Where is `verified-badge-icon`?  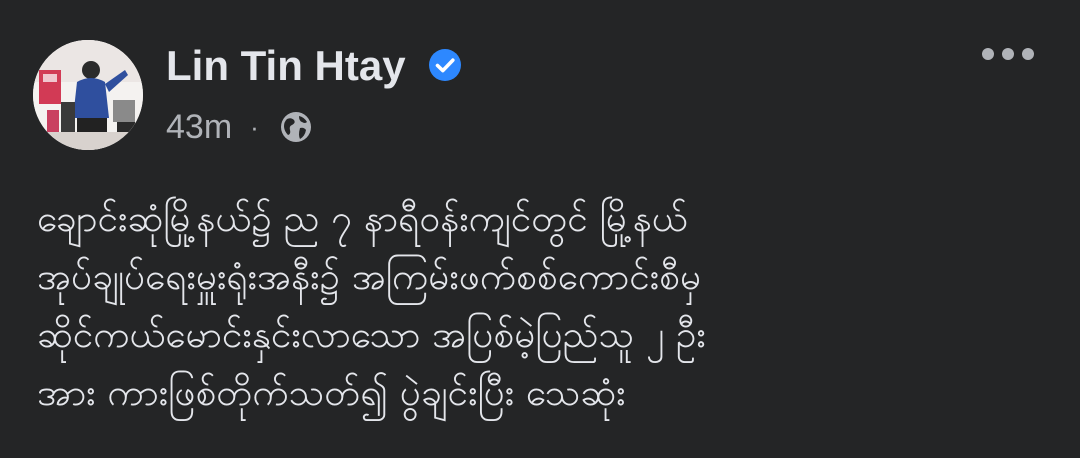
verified-badge-icon is located at coordinates (445, 65).